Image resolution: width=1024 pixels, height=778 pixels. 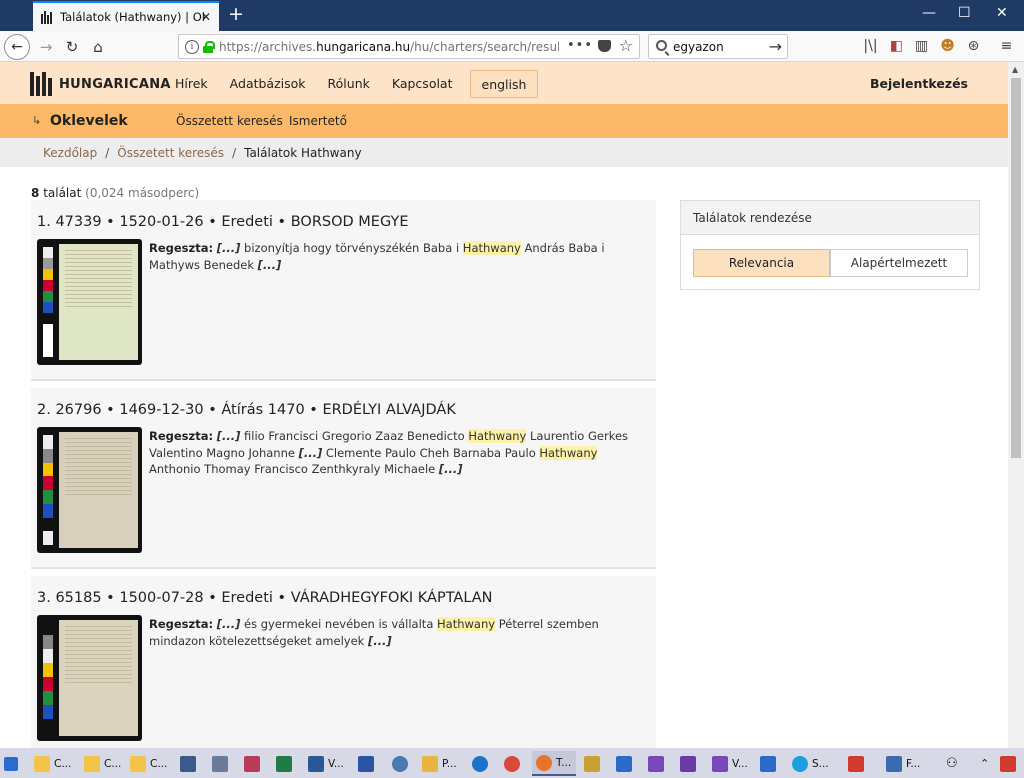 I want to click on breadcrumb-current: Találatok Hathwany, so click(x=303, y=153).